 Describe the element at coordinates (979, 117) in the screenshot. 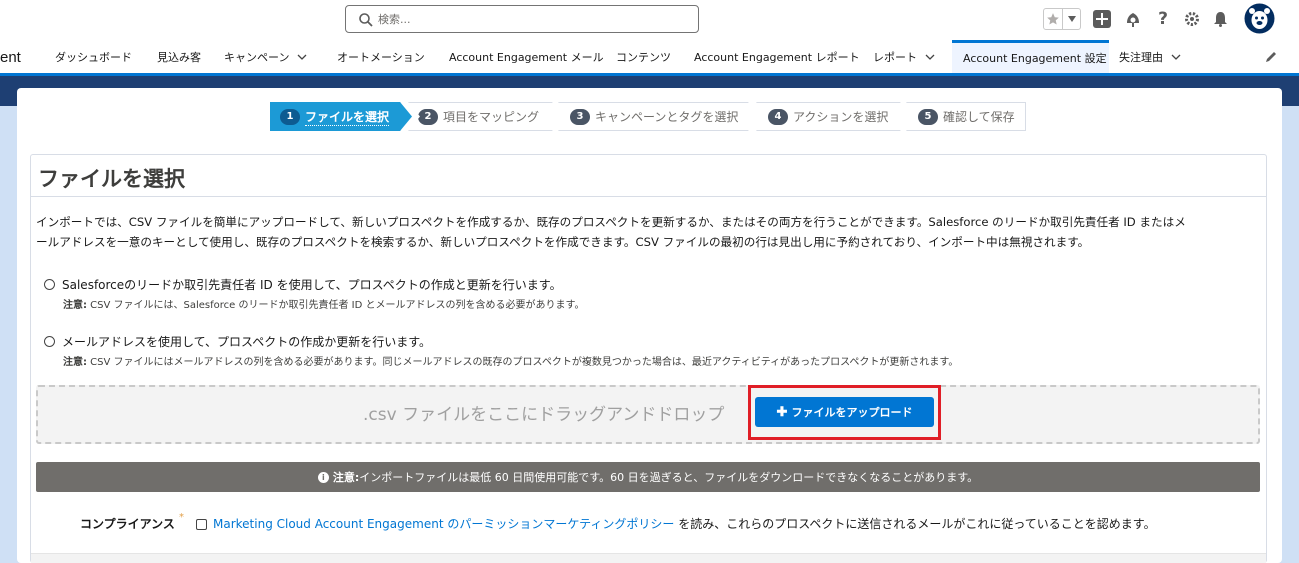

I see `step-label: 確認して保存` at that location.